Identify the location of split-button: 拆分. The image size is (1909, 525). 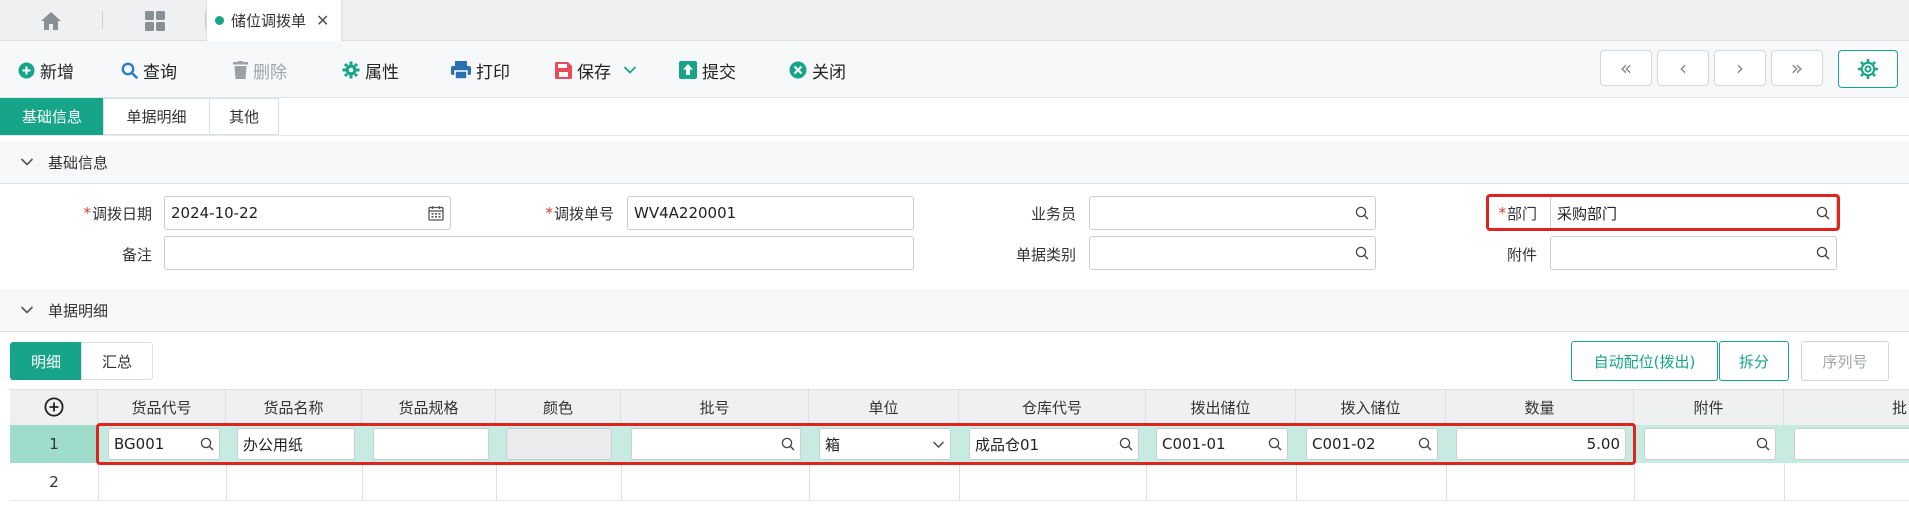
(1754, 361).